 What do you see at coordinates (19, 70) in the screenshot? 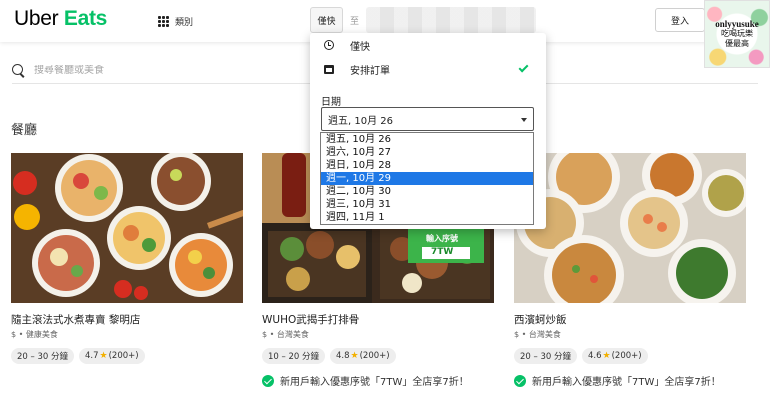
I see `search-icon` at bounding box center [19, 70].